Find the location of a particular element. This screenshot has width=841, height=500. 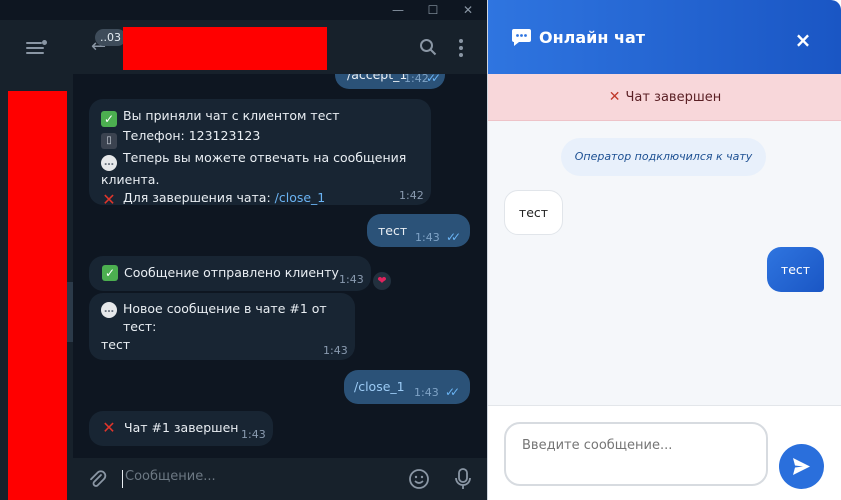

message-text: Сообщение отправлено клиенту is located at coordinates (231, 272).